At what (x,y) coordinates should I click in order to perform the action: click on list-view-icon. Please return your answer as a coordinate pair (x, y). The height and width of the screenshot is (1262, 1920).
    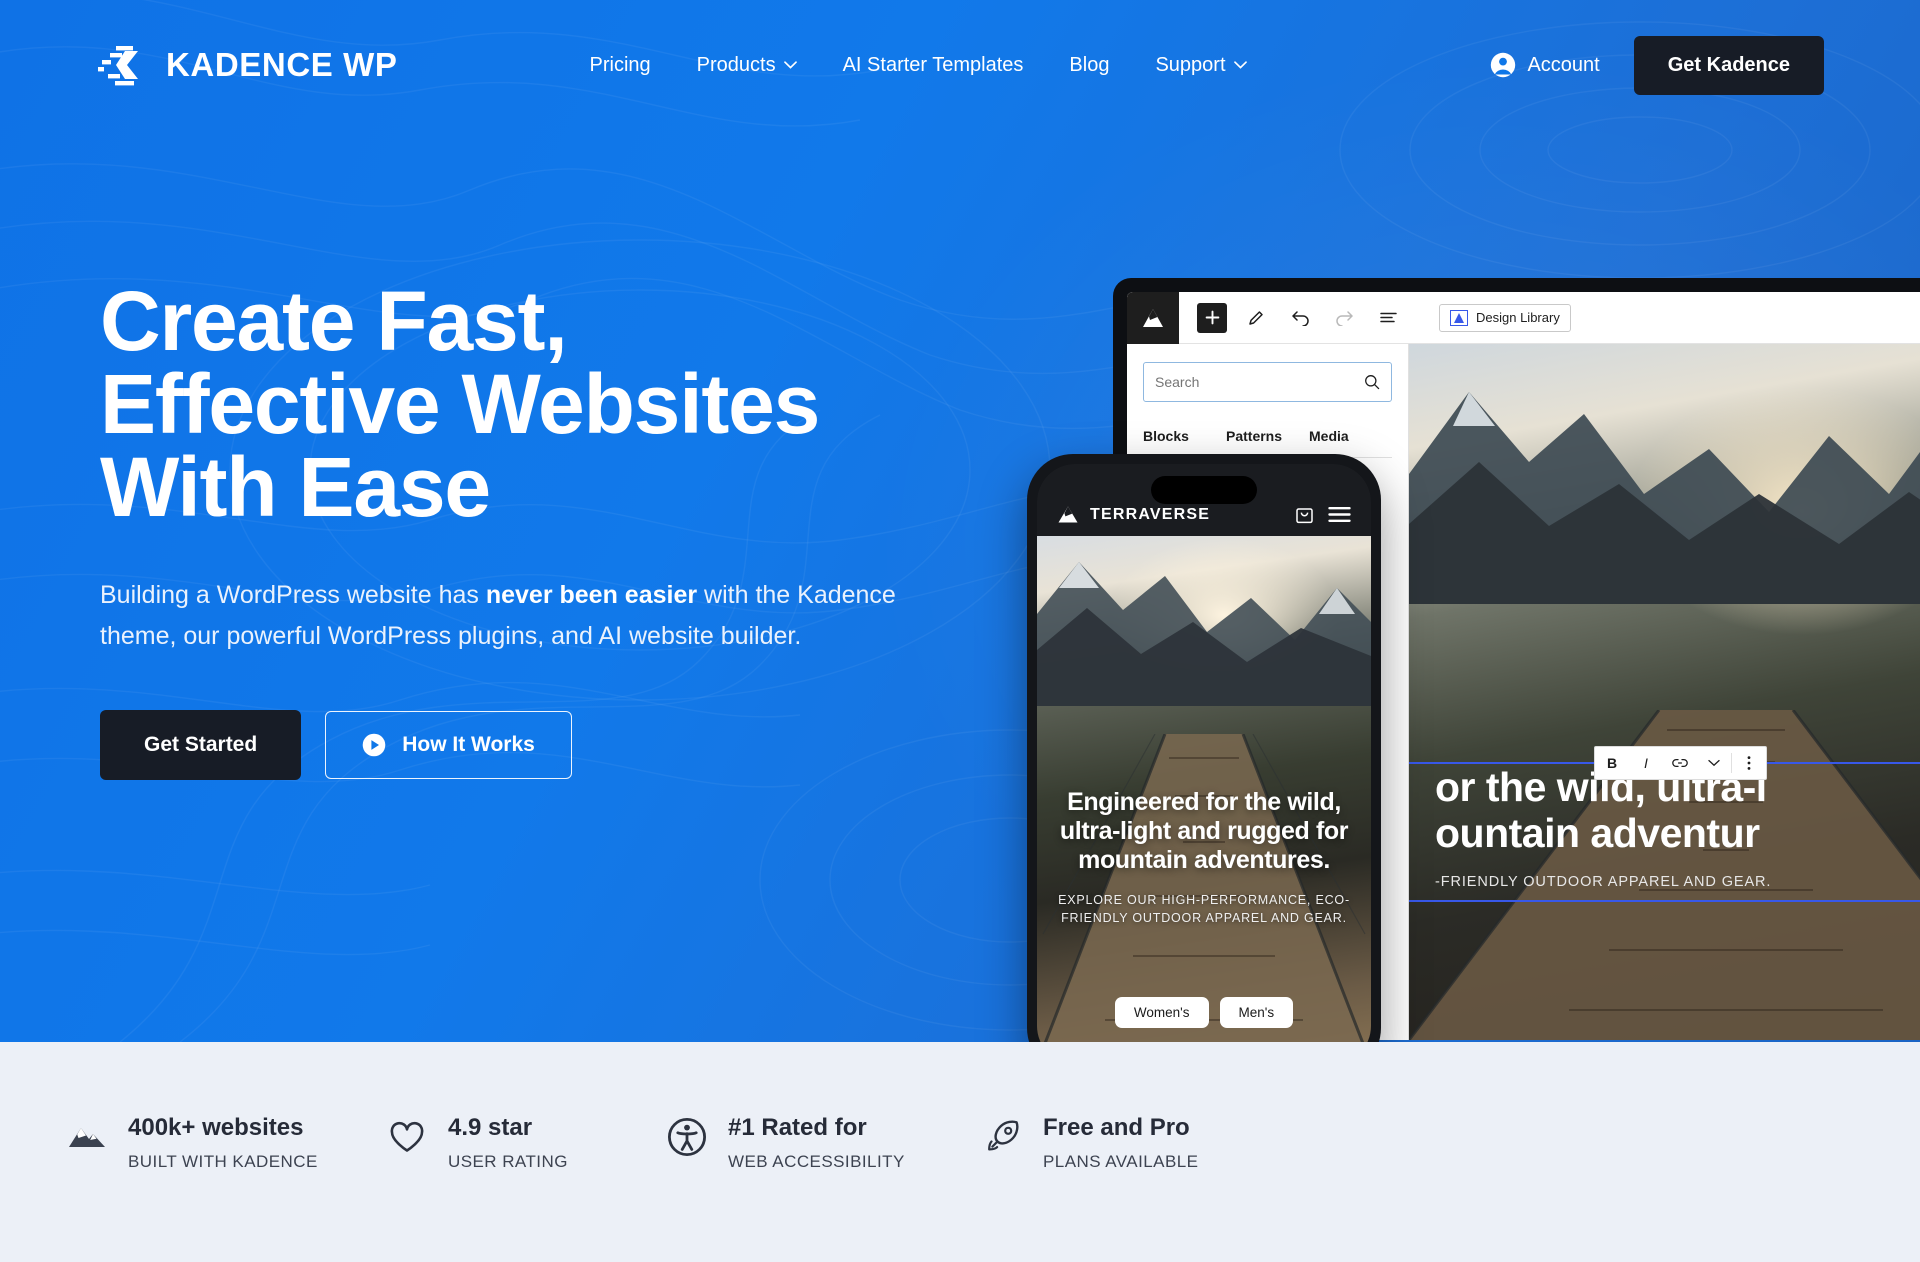
    Looking at the image, I should click on (1388, 317).